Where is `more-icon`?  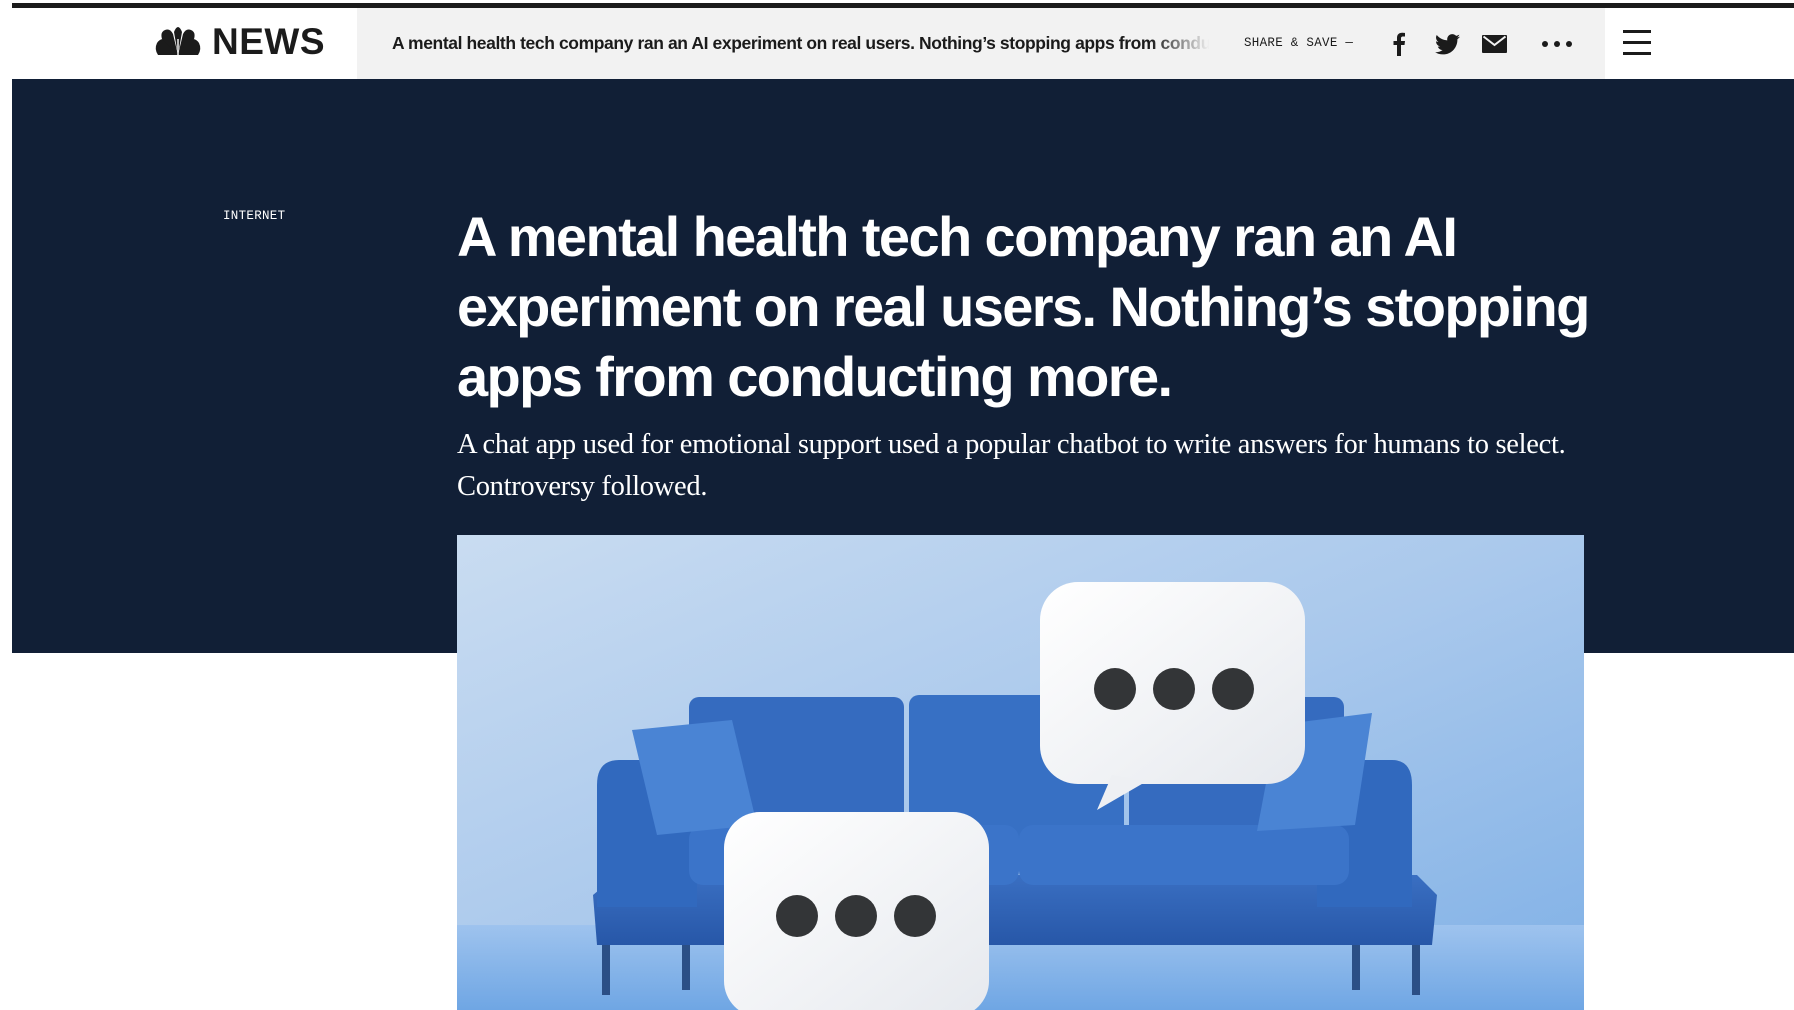
more-icon is located at coordinates (1557, 44).